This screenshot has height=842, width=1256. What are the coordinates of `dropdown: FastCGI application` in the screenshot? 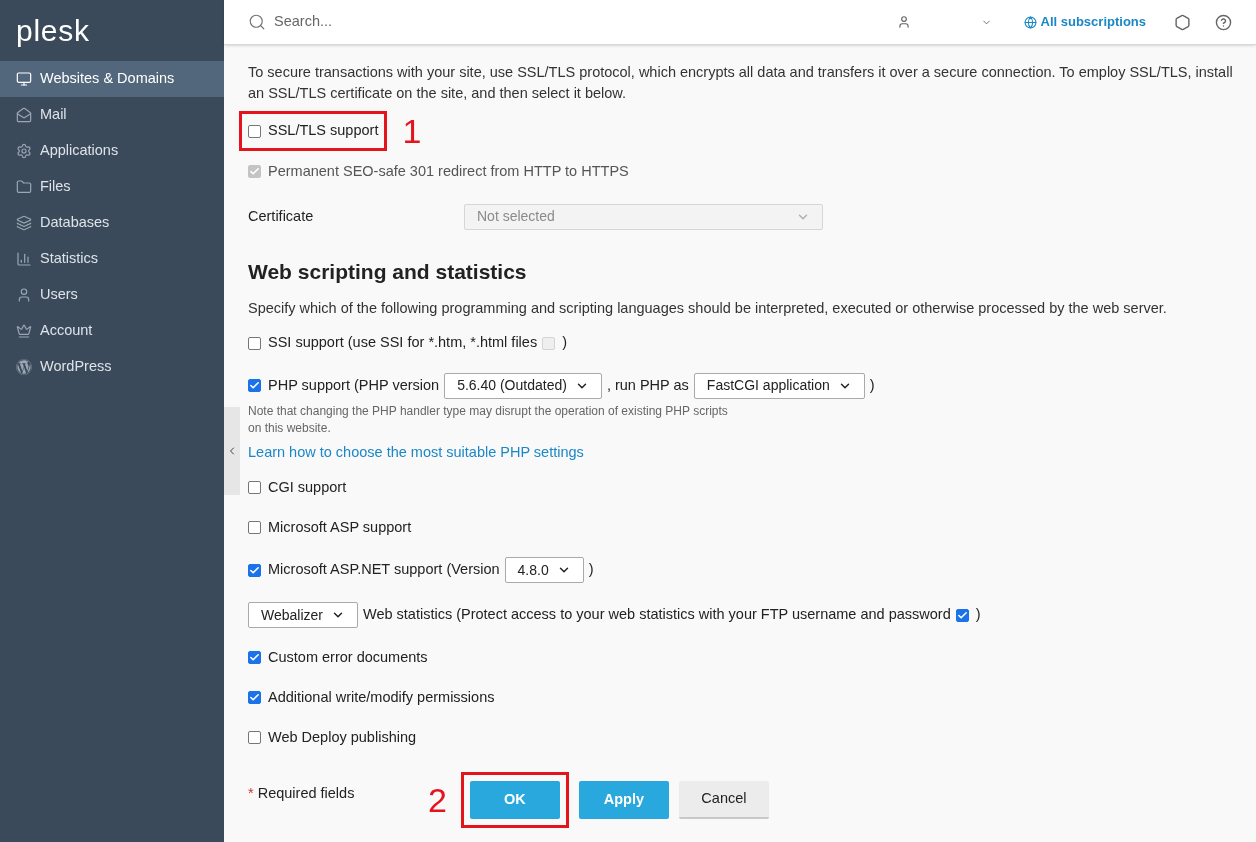 It's located at (779, 385).